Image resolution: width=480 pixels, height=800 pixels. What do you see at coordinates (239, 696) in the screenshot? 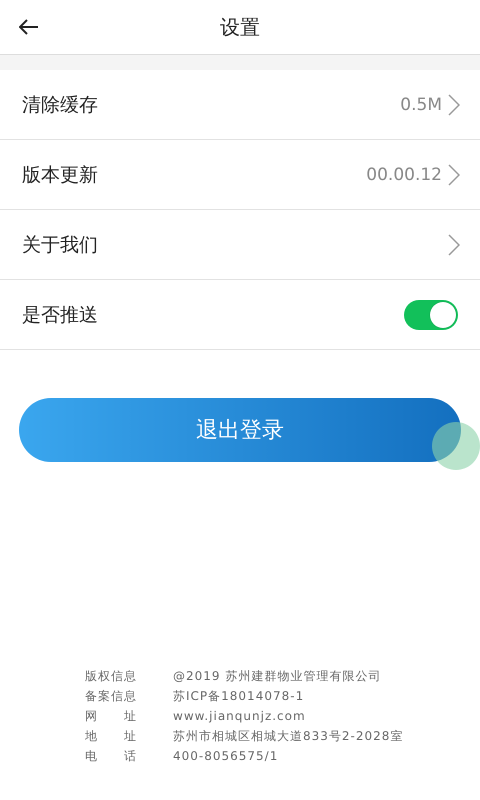
I see `info-value: 苏ICP备18014078-1` at bounding box center [239, 696].